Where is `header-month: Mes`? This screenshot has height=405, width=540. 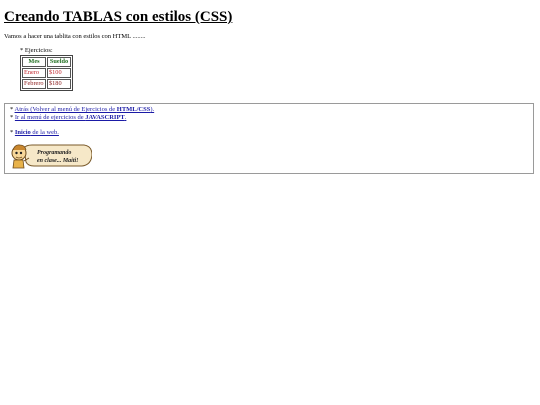 header-month: Mes is located at coordinates (34, 62).